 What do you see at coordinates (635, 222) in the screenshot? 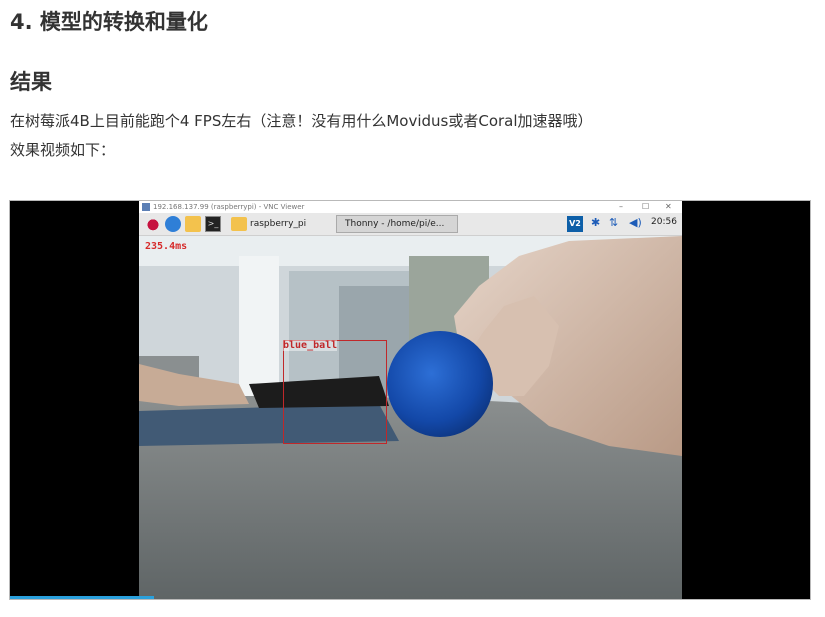
I see `volume-icon: ◀)` at bounding box center [635, 222].